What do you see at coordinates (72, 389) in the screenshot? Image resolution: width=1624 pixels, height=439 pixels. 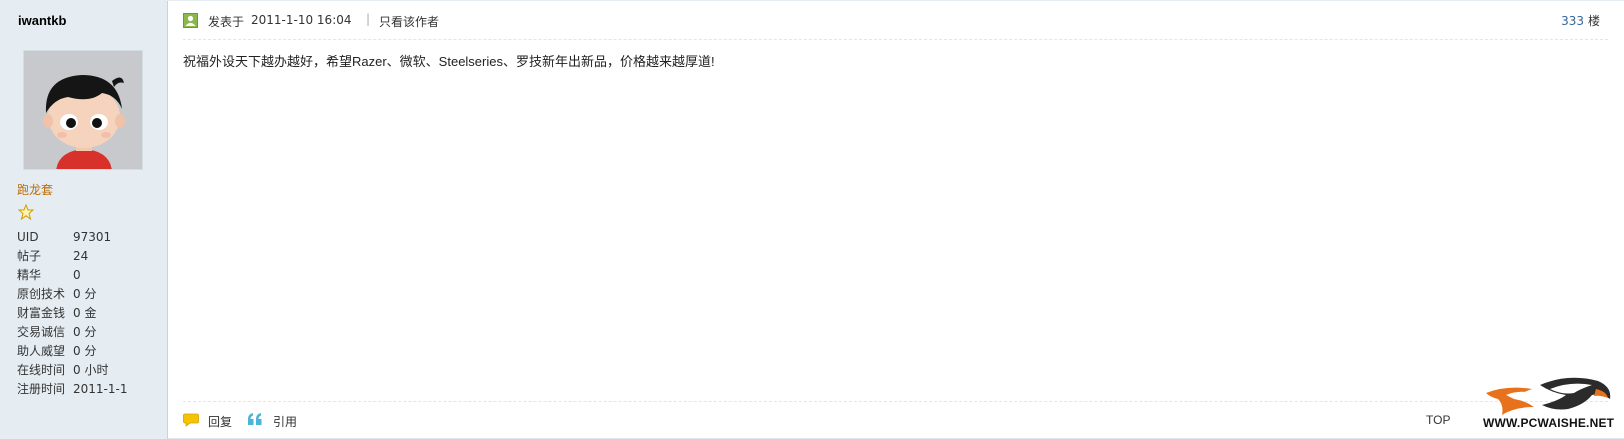 I see `stat-row-registered: 注册时间 2011-1-1` at bounding box center [72, 389].